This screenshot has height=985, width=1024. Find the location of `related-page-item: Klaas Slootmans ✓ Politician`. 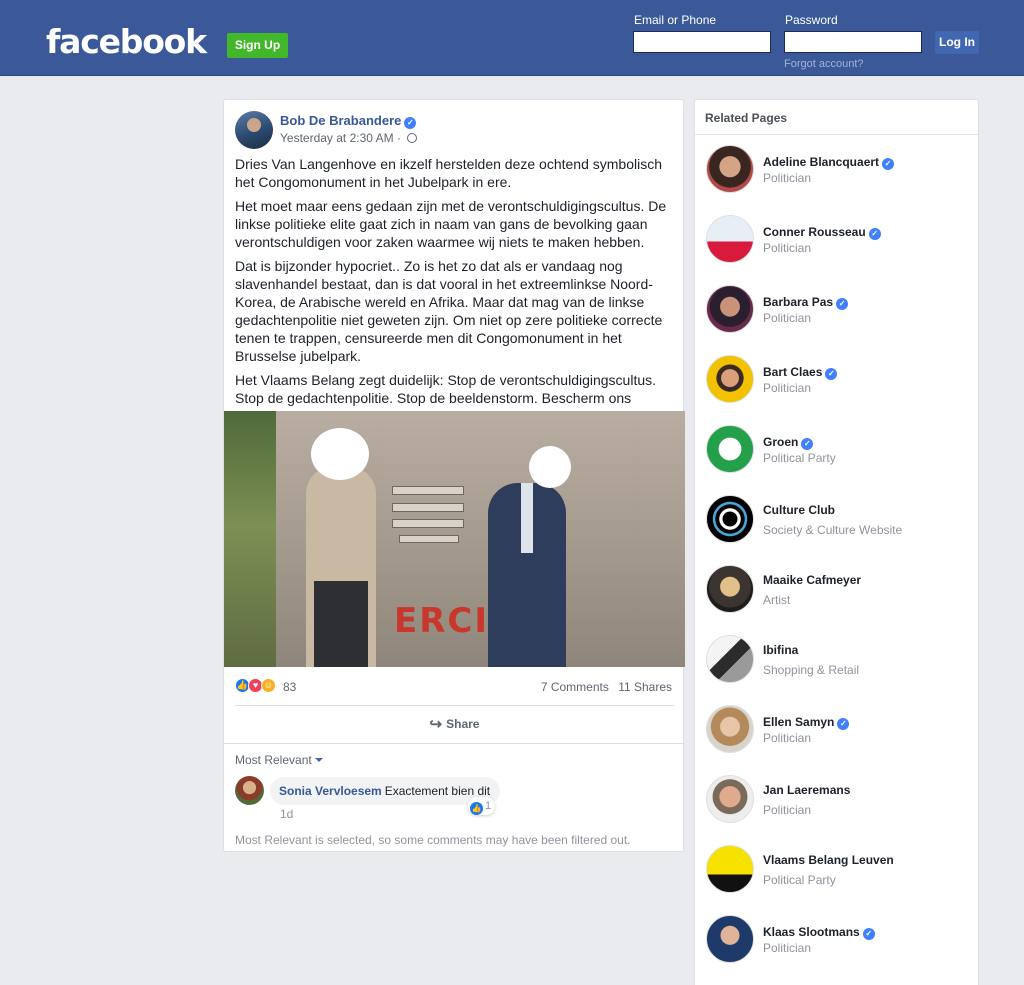

related-page-item: Klaas Slootmans ✓ Politician is located at coordinates (836, 945).